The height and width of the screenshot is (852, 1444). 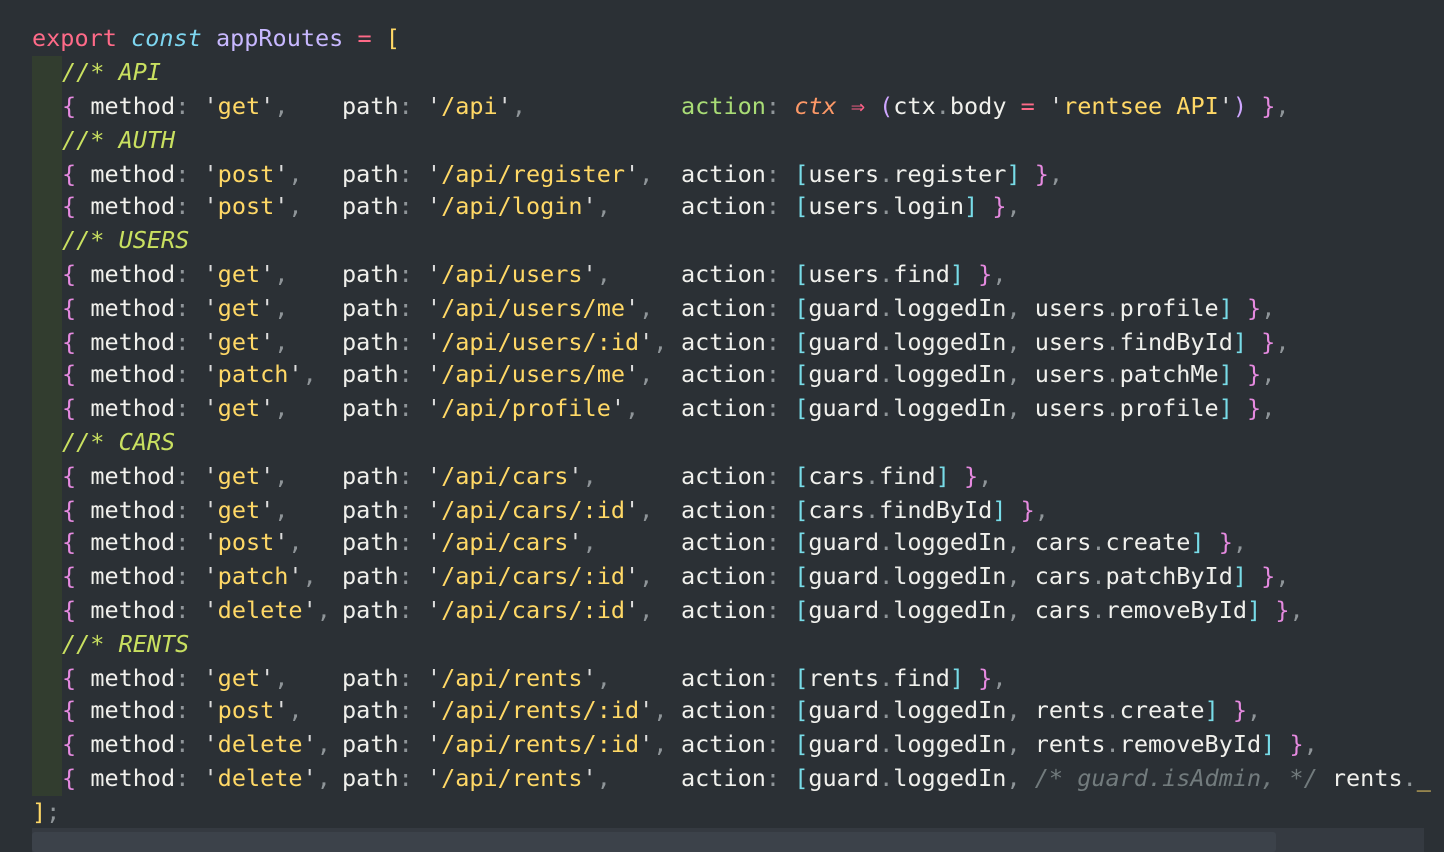 What do you see at coordinates (1013, 174) in the screenshot?
I see `close-array: ]` at bounding box center [1013, 174].